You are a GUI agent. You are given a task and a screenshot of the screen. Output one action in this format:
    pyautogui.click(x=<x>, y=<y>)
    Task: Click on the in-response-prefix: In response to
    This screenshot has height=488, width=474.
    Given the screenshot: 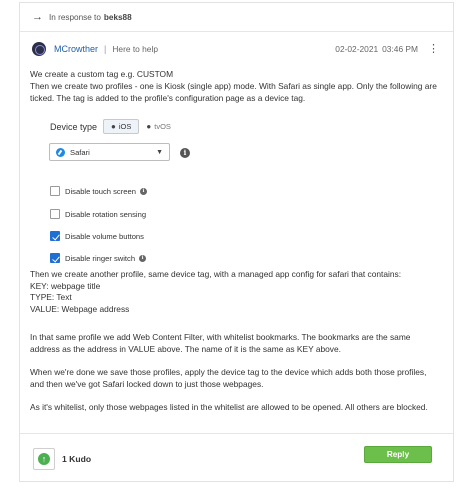 What is the action you would take?
    pyautogui.click(x=75, y=17)
    